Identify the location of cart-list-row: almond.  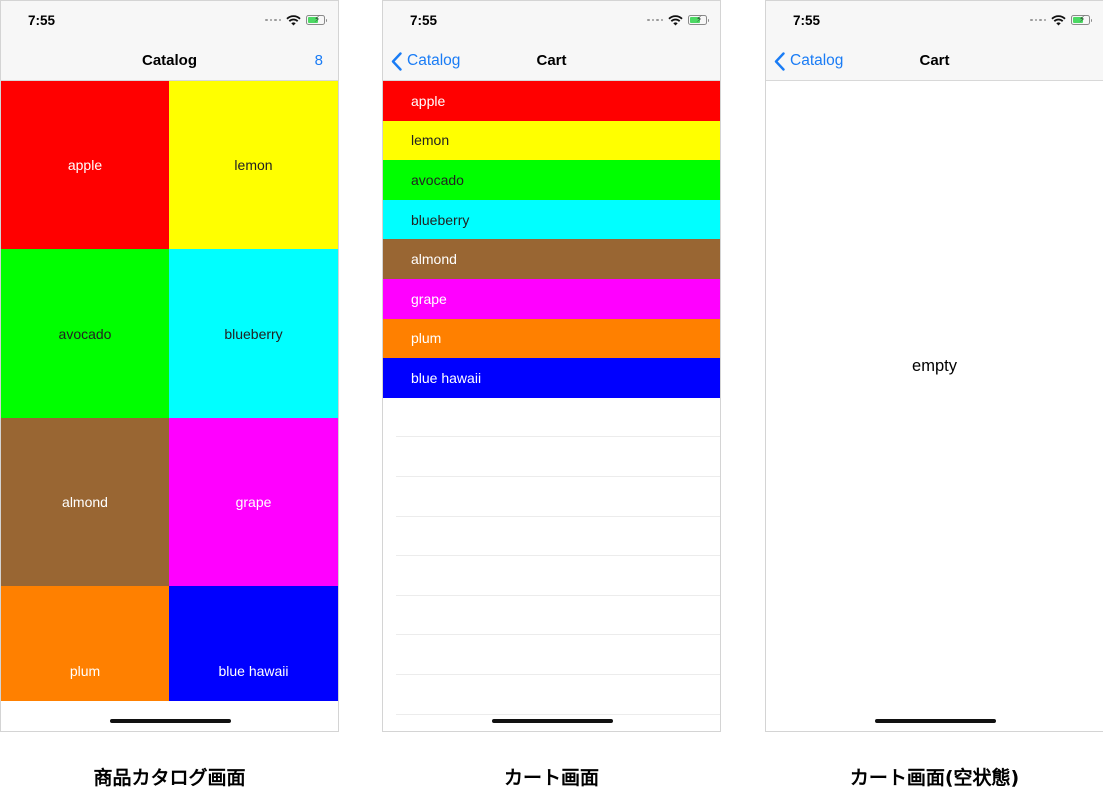
(551, 259).